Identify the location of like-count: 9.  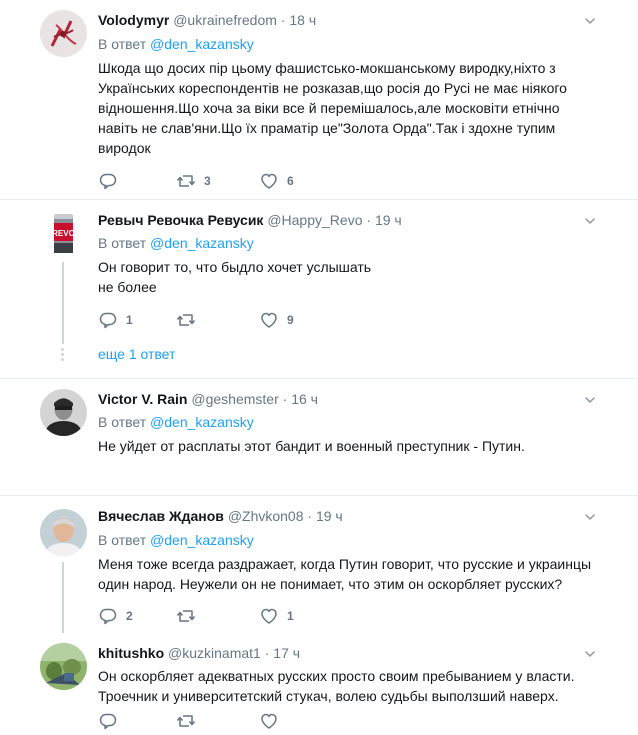
(290, 320).